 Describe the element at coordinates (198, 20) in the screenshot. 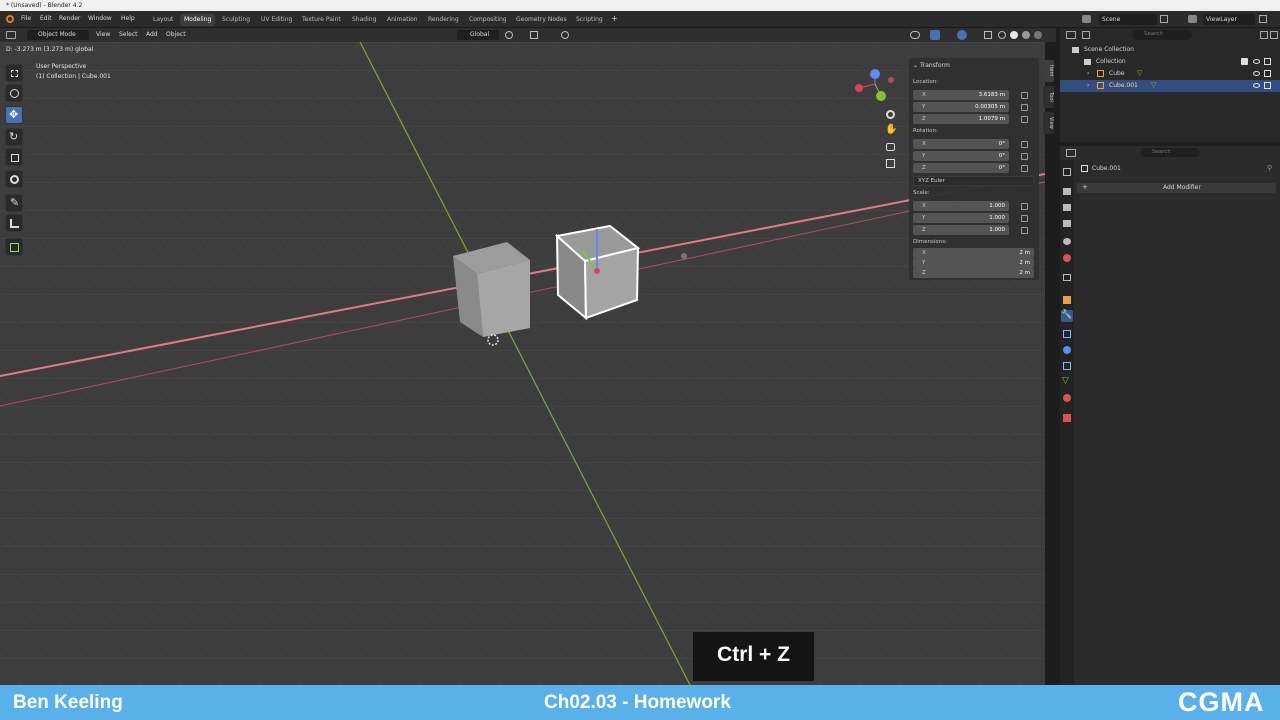

I see `tab-modeling: Modeling` at that location.